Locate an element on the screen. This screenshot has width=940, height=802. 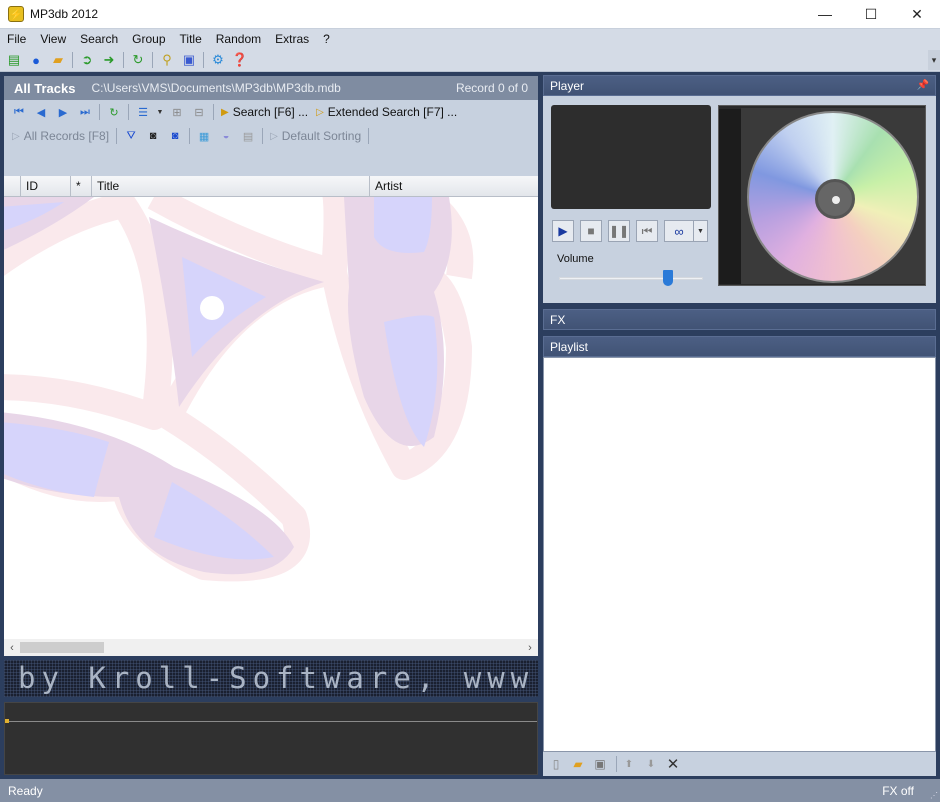
play-disc-icon: ● is located at coordinates (36, 60).